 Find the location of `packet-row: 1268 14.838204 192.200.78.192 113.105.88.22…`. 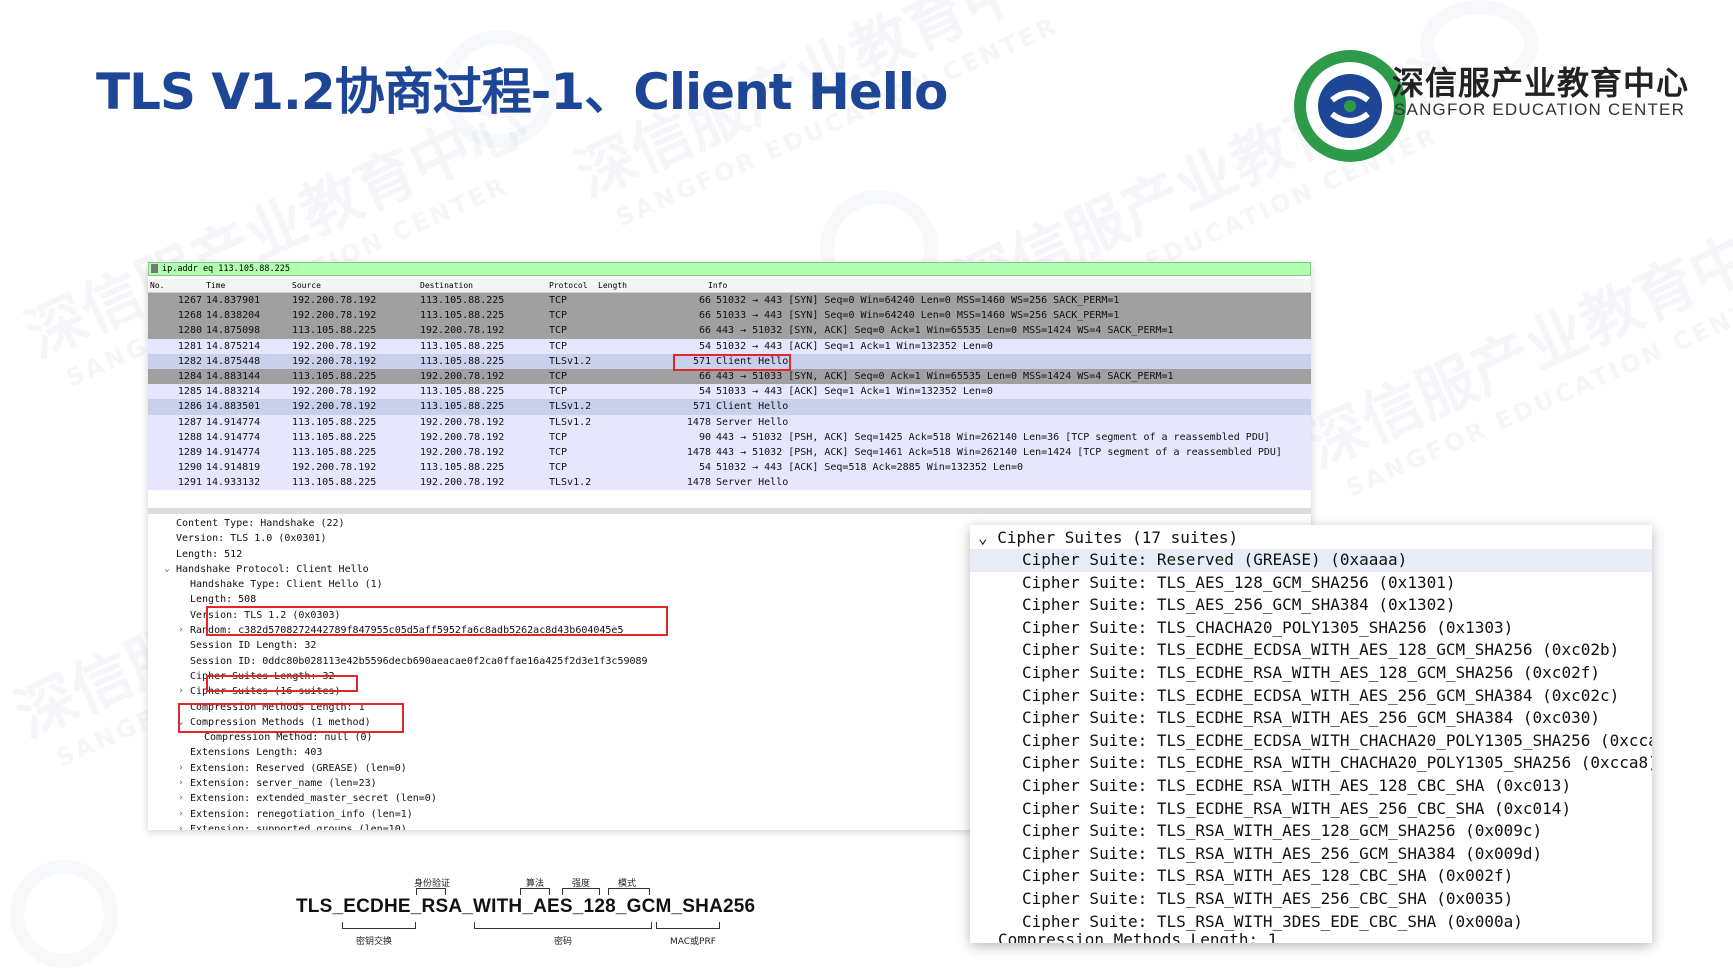

packet-row: 1268 14.838204 192.200.78.192 113.105.88.22… is located at coordinates (729, 316).